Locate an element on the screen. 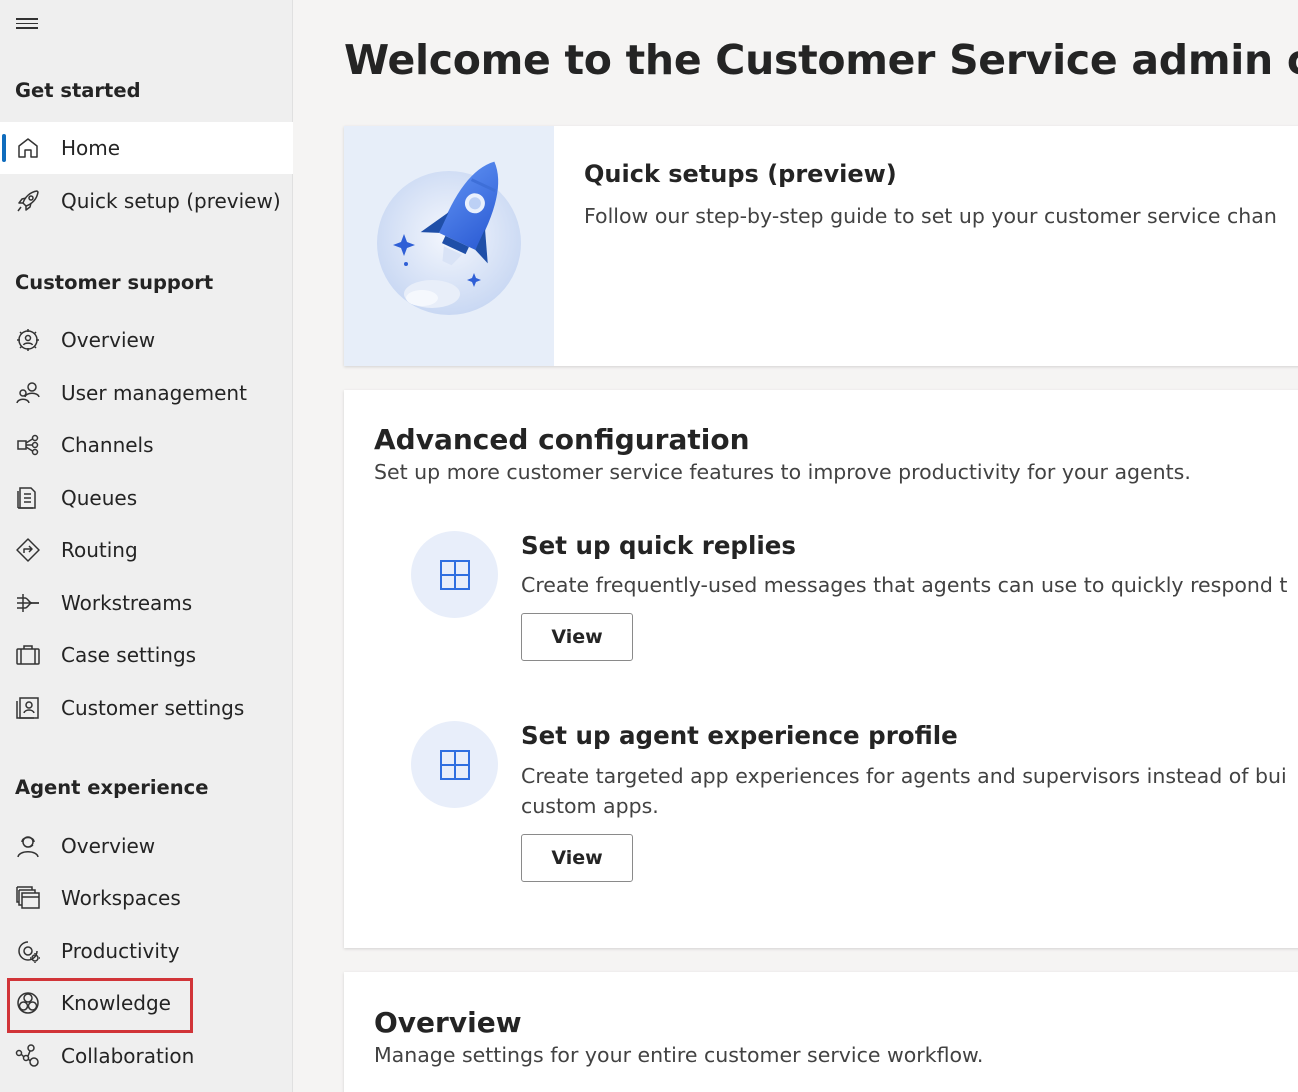  section-title-customer-support: Customer support is located at coordinates (114, 282).